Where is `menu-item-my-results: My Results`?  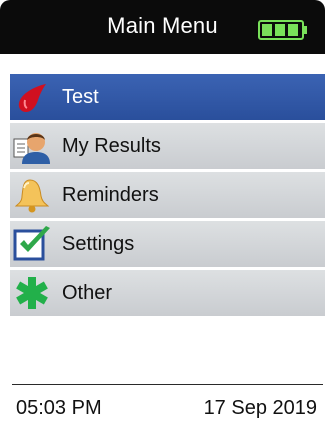 menu-item-my-results: My Results is located at coordinates (167, 146).